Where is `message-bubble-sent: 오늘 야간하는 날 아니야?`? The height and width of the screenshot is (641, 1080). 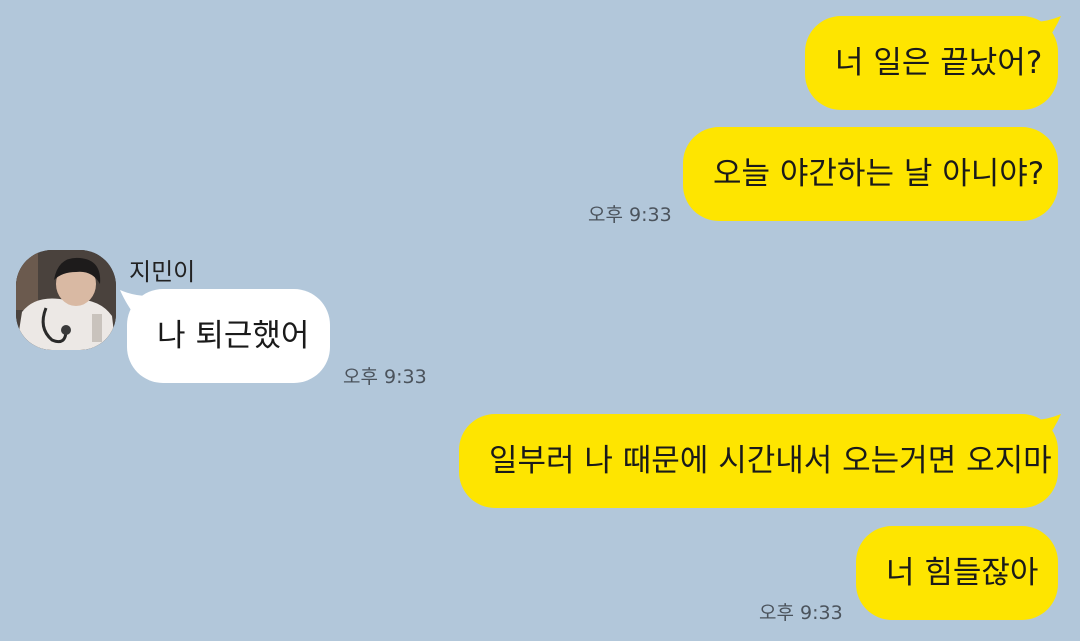
message-bubble-sent: 오늘 야간하는 날 아니야? is located at coordinates (870, 174).